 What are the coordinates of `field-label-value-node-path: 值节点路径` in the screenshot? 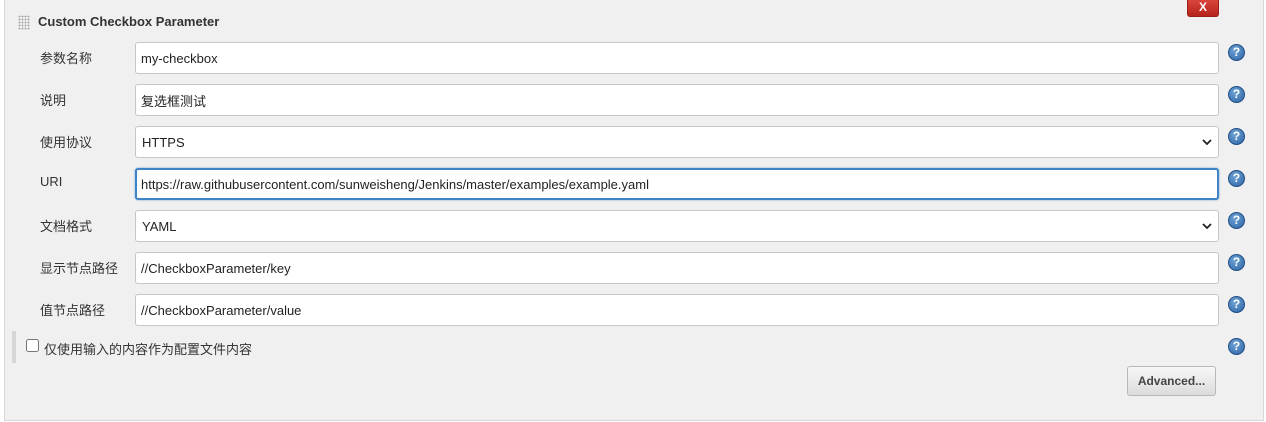 It's located at (73, 310).